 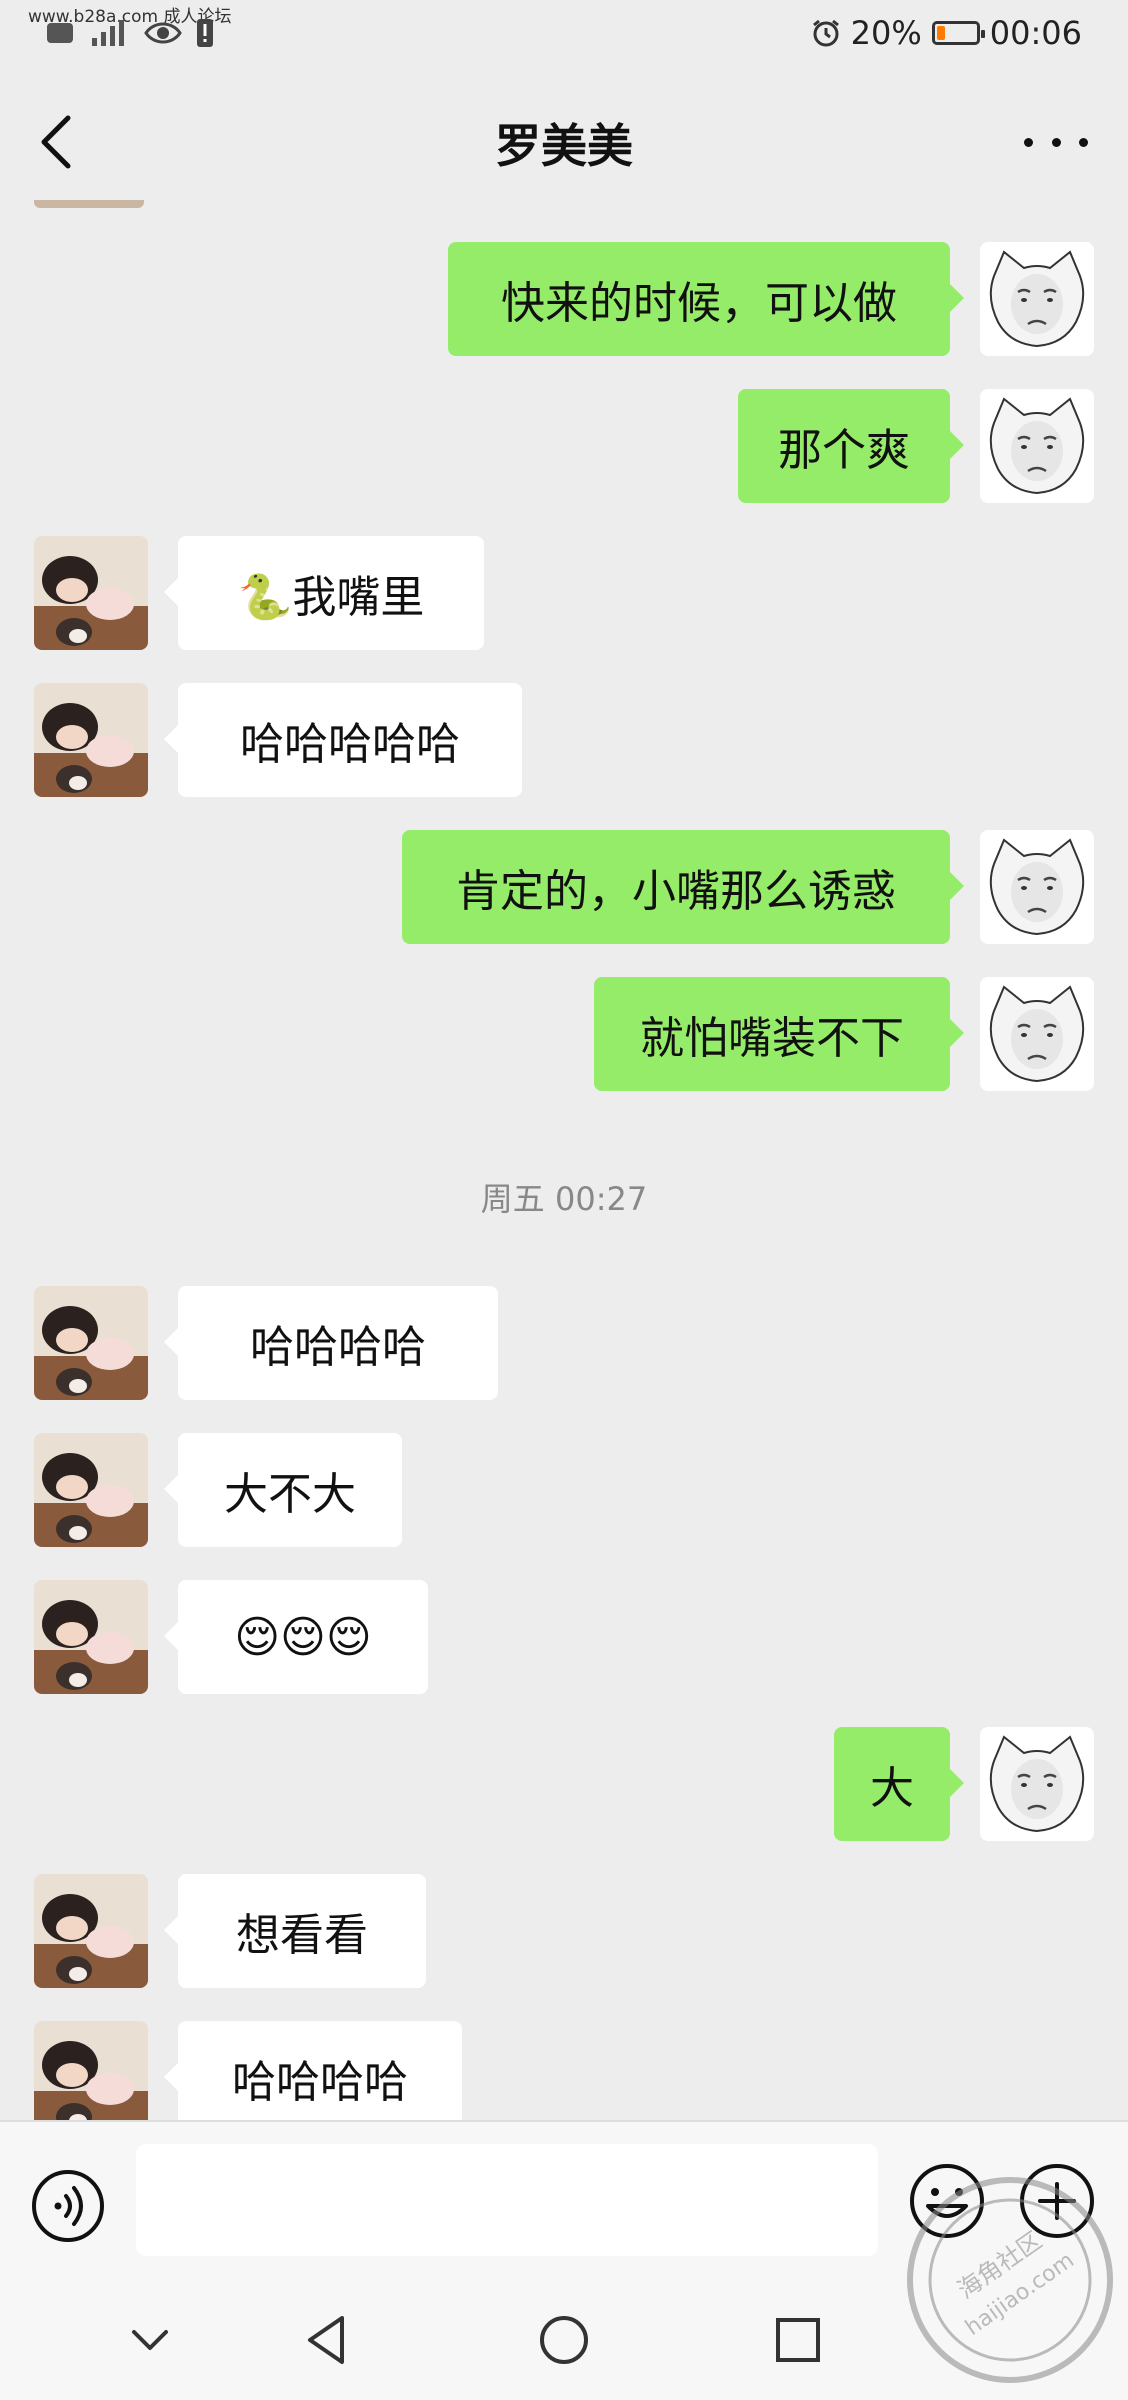 What do you see at coordinates (328, 2340) in the screenshot?
I see `back-triangle-icon` at bounding box center [328, 2340].